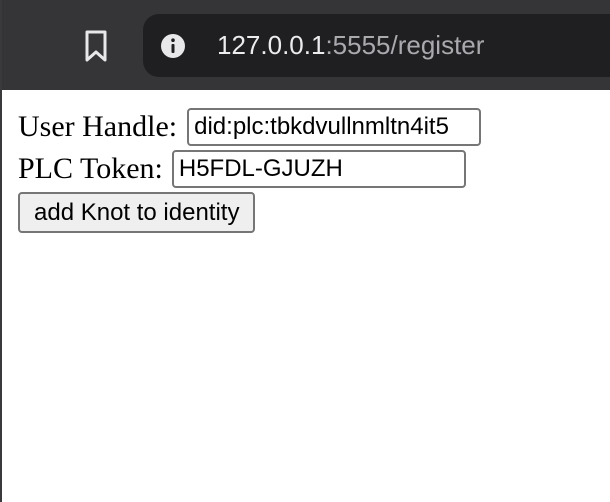 This screenshot has width=610, height=502. I want to click on token-label: PLC Token:, so click(90, 168).